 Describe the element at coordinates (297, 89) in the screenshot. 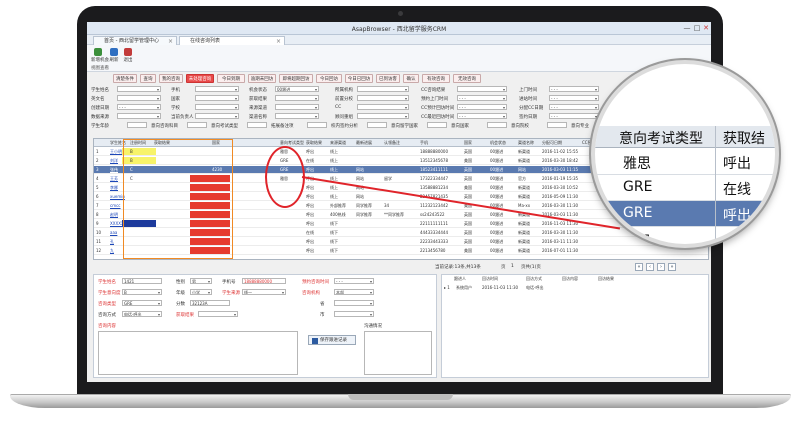

I see `filter-field: 00跟进` at that location.